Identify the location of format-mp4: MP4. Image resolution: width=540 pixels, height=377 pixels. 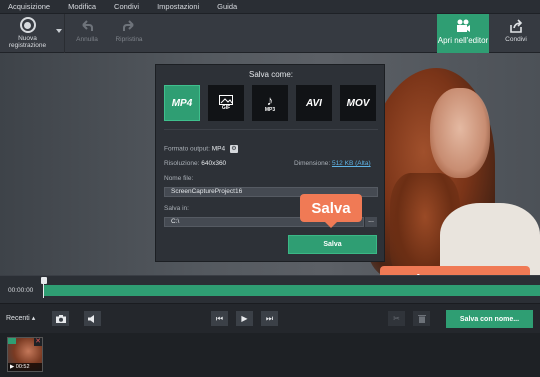
(182, 103).